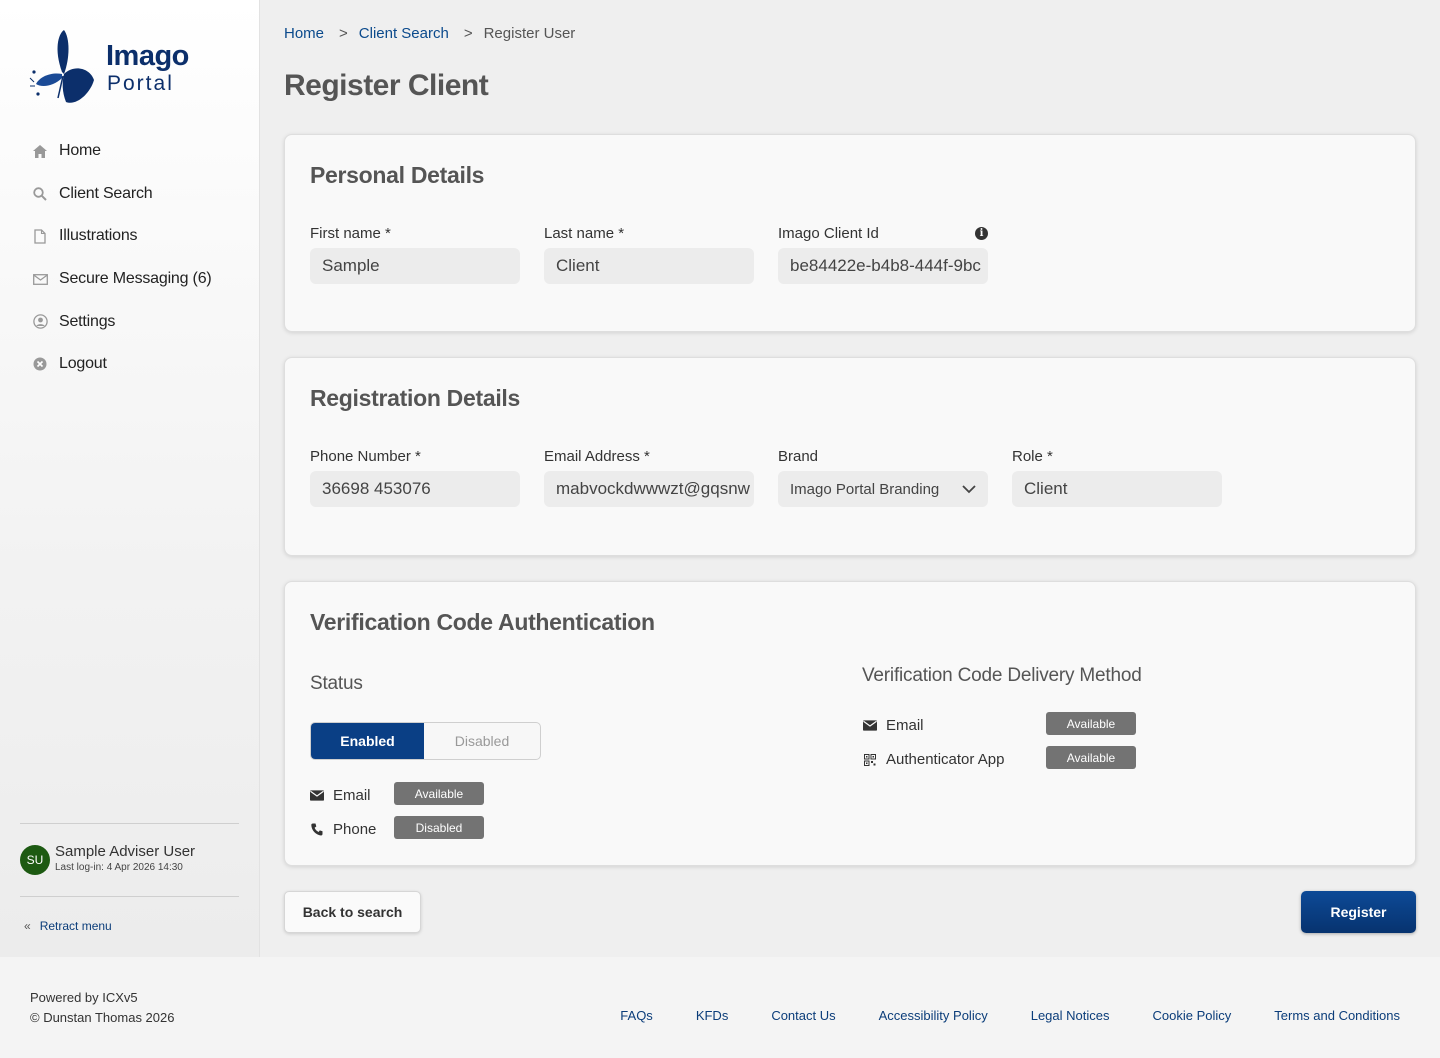  Describe the element at coordinates (40, 151) in the screenshot. I see `home-icon` at that location.